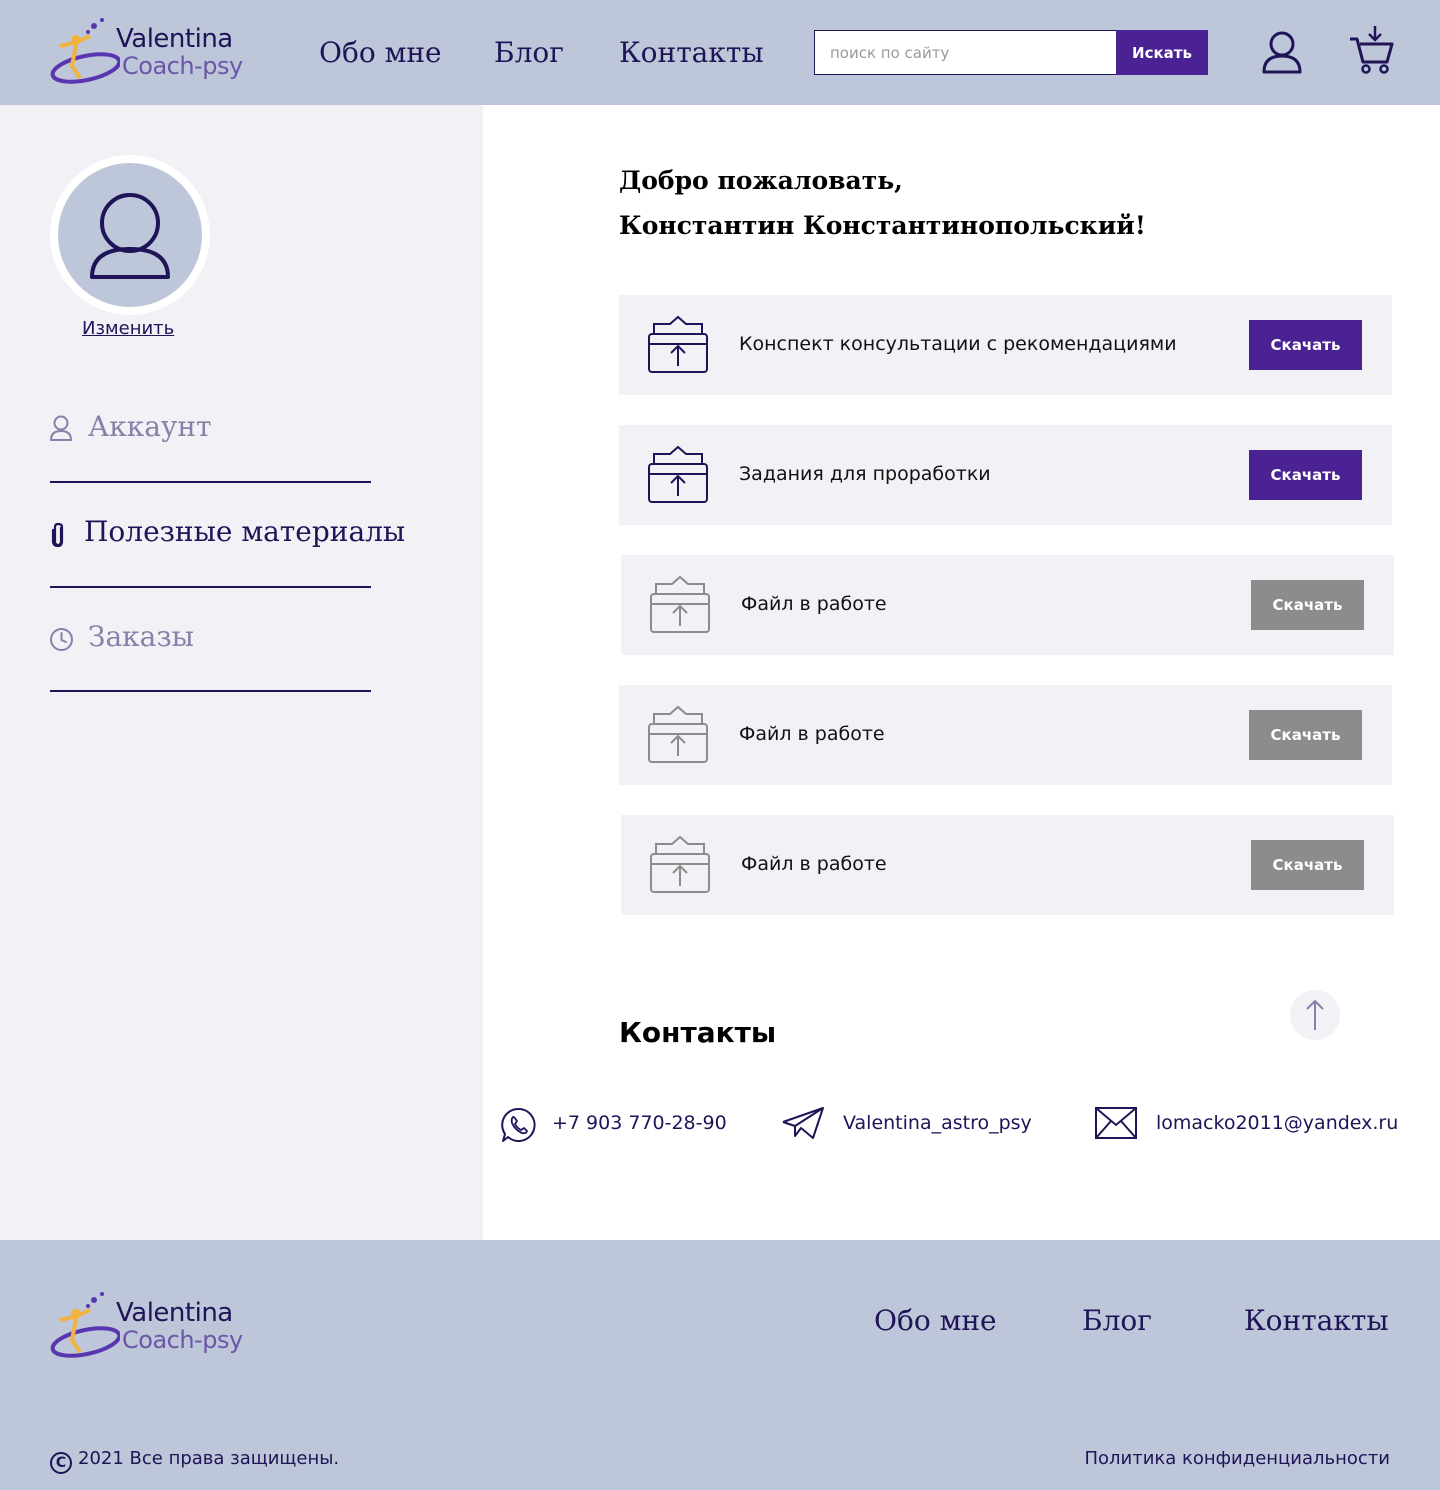 The width and height of the screenshot is (1440, 1490). What do you see at coordinates (1117, 1320) in the screenshot?
I see `footer-nav-blog: Блог` at bounding box center [1117, 1320].